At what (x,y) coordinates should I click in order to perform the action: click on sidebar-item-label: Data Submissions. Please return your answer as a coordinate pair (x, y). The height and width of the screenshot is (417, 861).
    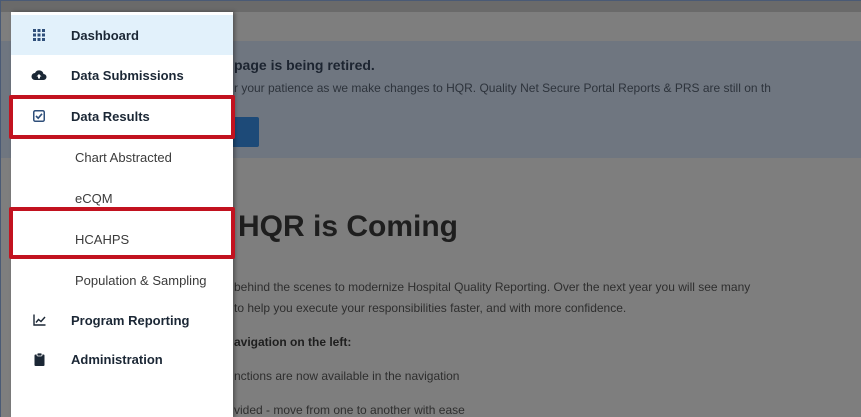
    Looking at the image, I should click on (127, 75).